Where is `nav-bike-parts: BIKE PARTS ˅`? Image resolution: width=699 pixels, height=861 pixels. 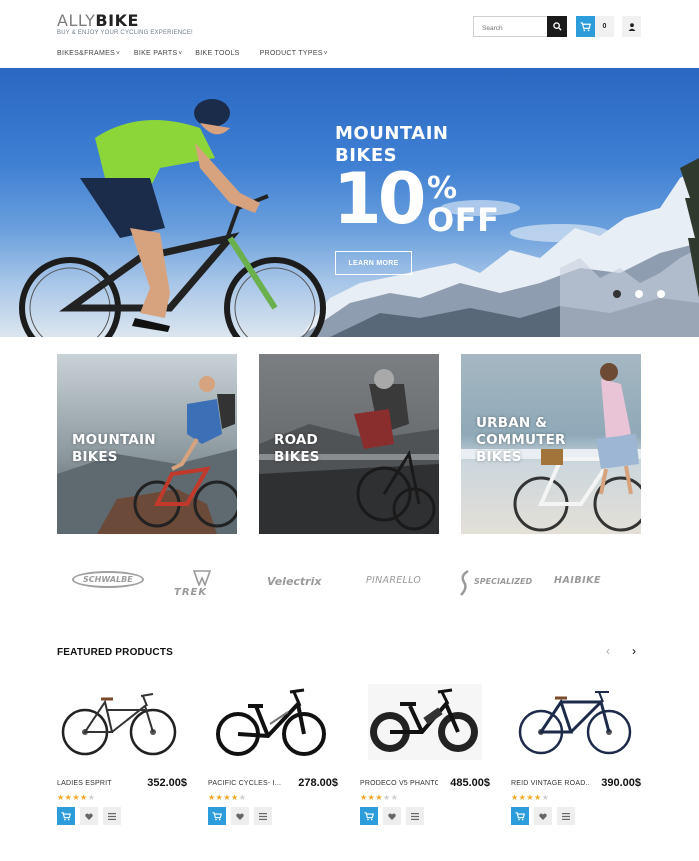
nav-bike-parts: BIKE PARTS ˅ is located at coordinates (158, 53).